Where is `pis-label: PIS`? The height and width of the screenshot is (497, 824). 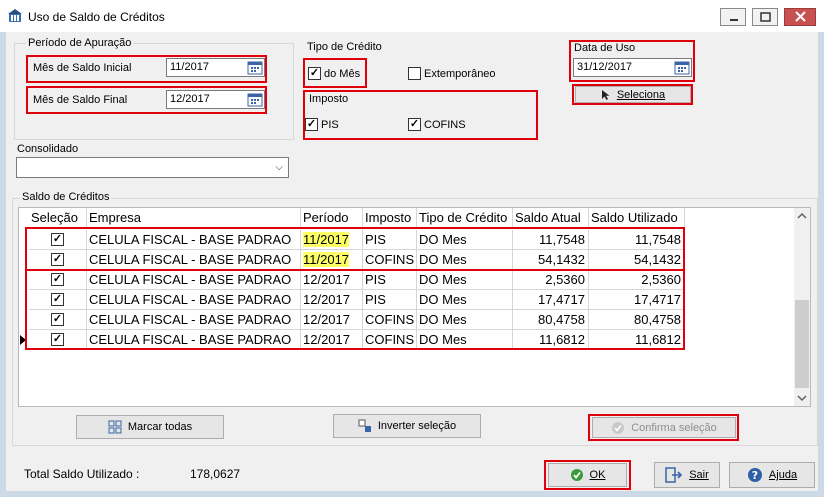 pis-label: PIS is located at coordinates (330, 125).